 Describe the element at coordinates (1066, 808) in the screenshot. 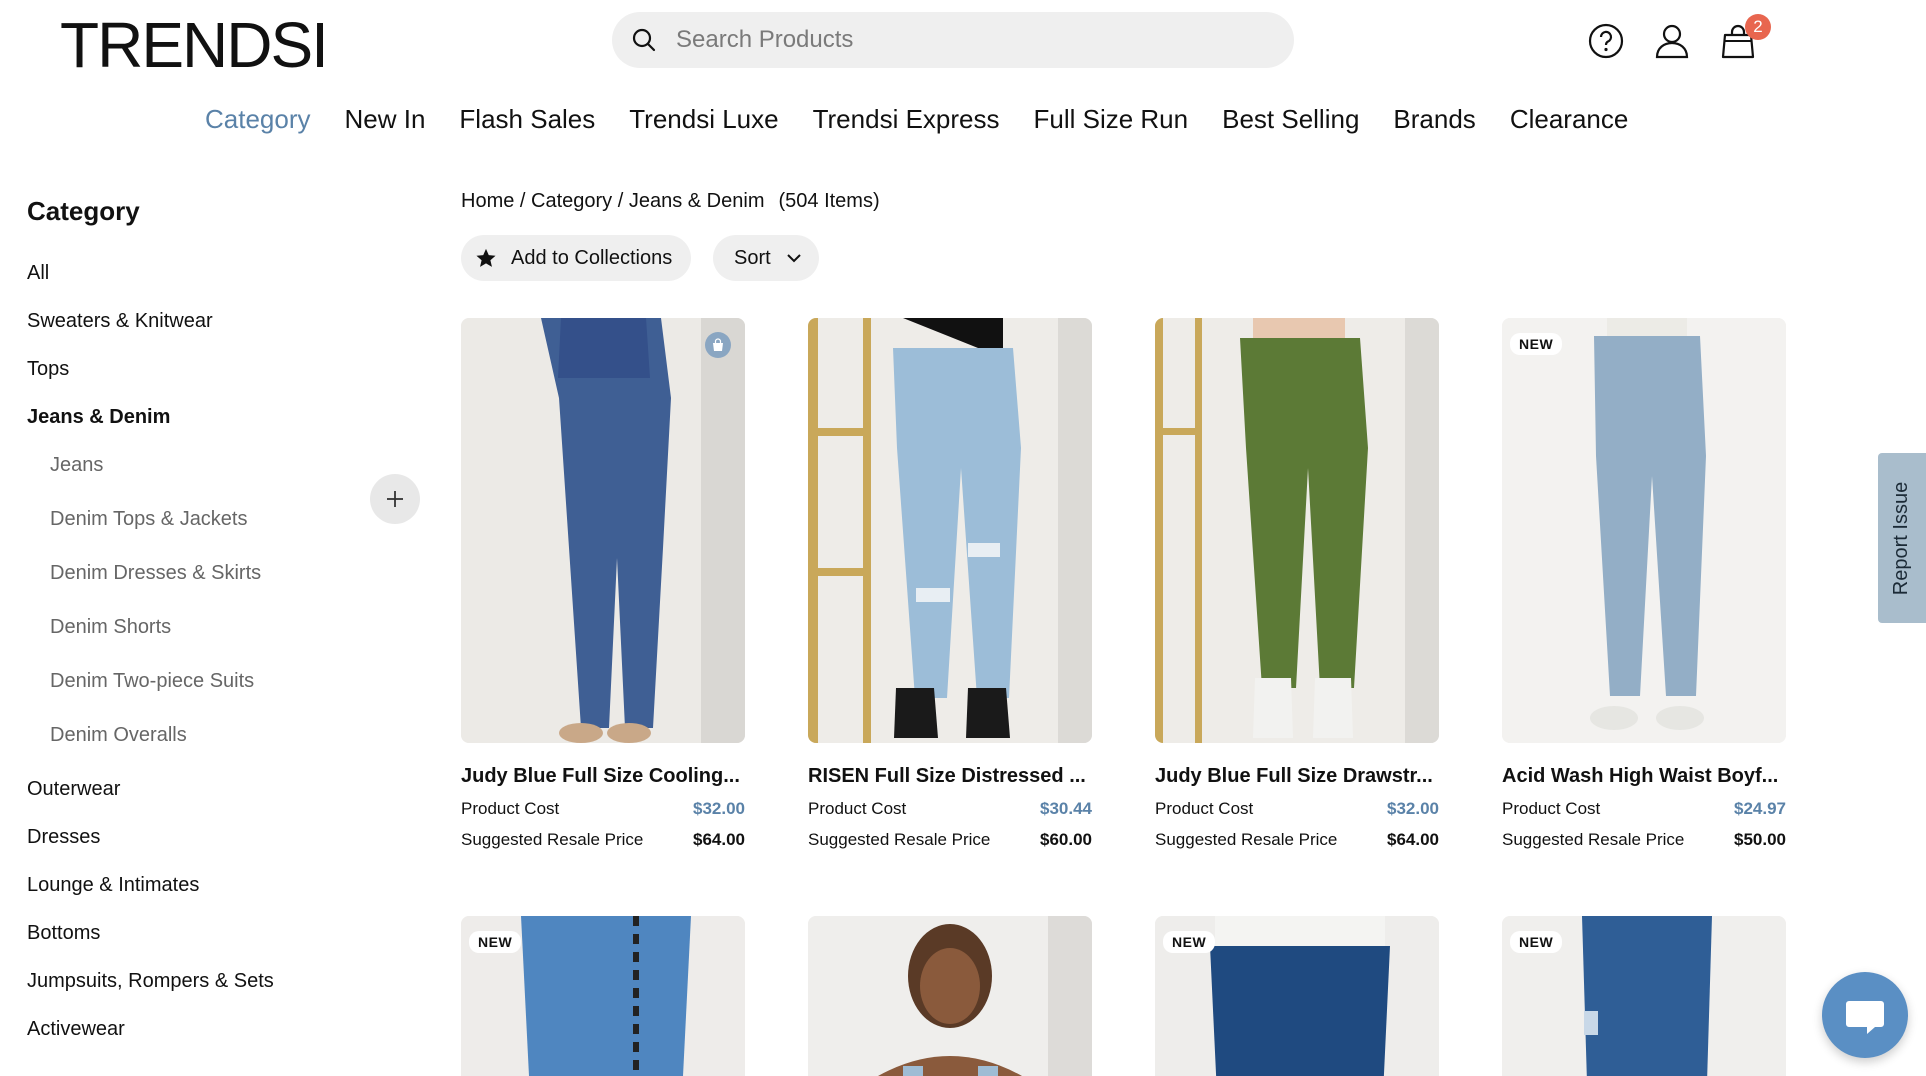

I see `product-cost: $30.44` at that location.